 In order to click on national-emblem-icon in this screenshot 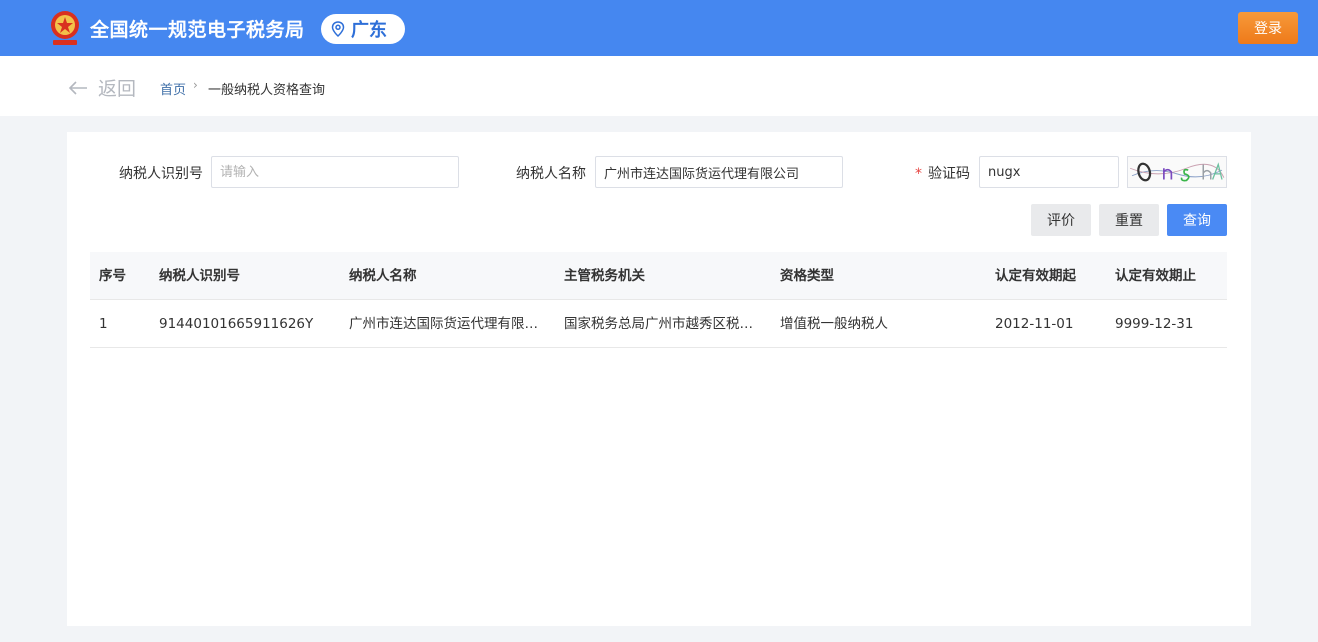, I will do `click(65, 28)`.